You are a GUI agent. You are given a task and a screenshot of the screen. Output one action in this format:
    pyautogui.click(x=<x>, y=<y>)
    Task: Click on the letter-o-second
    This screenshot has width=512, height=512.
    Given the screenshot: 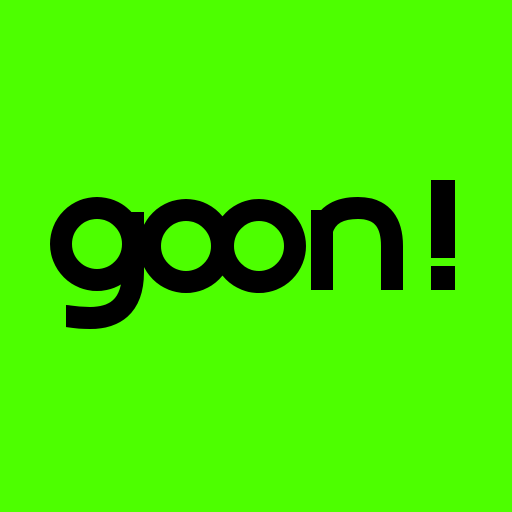 What is the action you would take?
    pyautogui.click(x=259, y=246)
    